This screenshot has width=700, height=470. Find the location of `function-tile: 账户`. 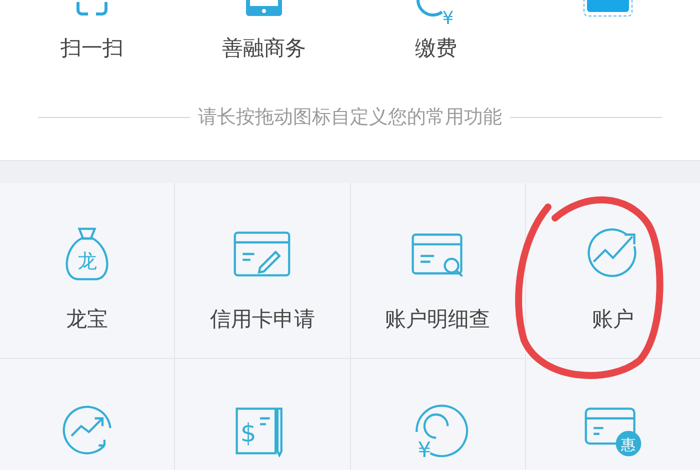

function-tile: 账户 is located at coordinates (613, 270).